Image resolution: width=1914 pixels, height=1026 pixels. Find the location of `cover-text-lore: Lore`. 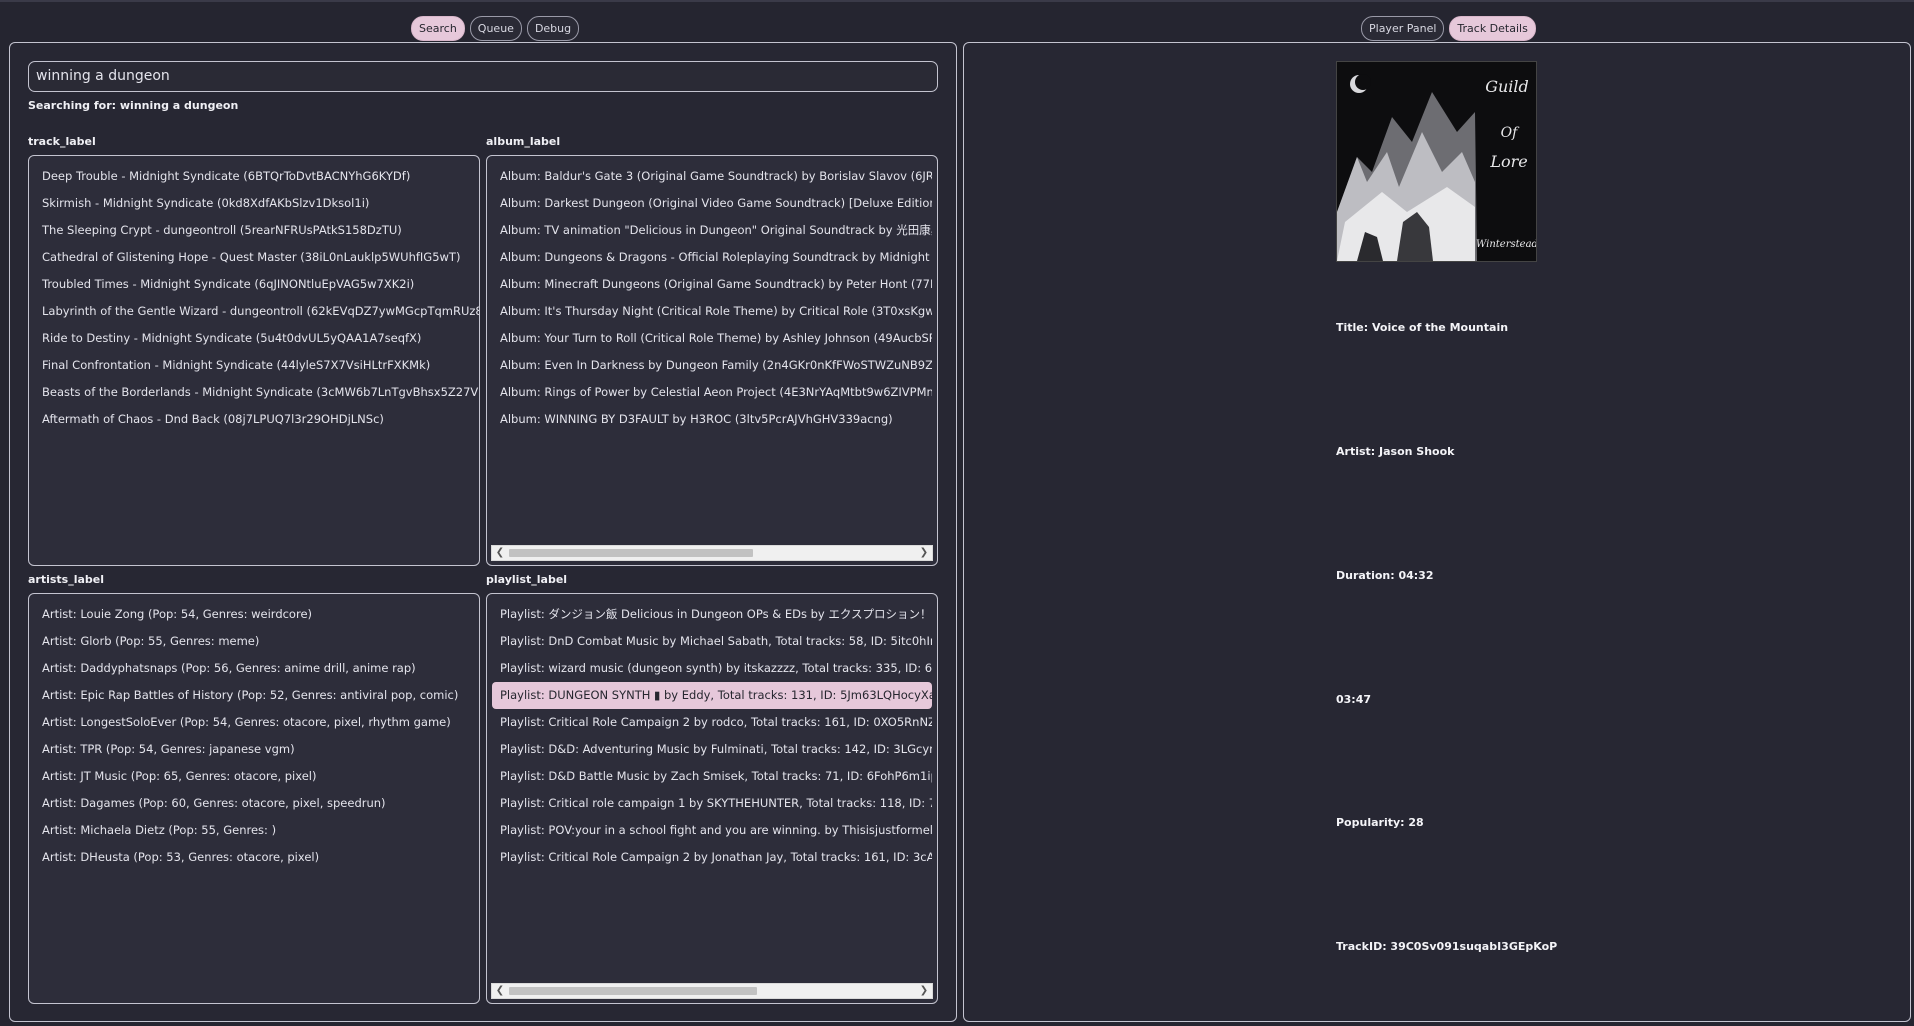

cover-text-lore: Lore is located at coordinates (1508, 161).